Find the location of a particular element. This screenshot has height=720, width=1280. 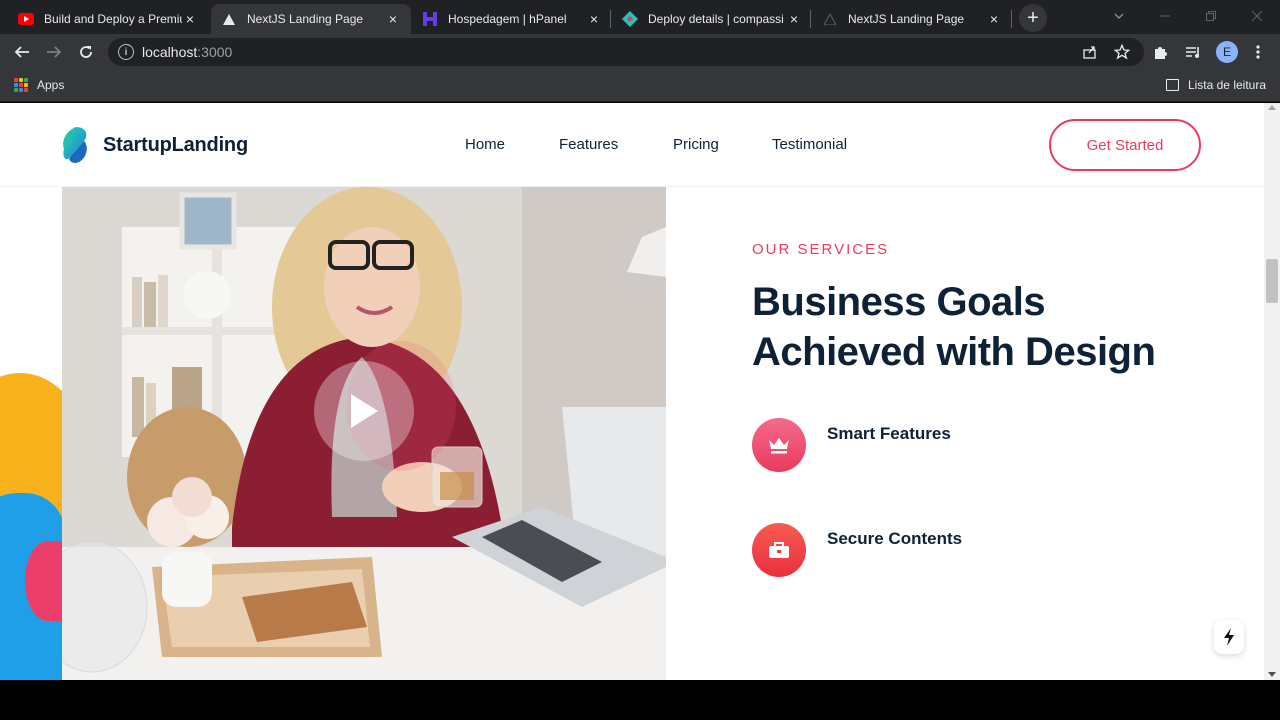

minimize-icon is located at coordinates (1165, 16).